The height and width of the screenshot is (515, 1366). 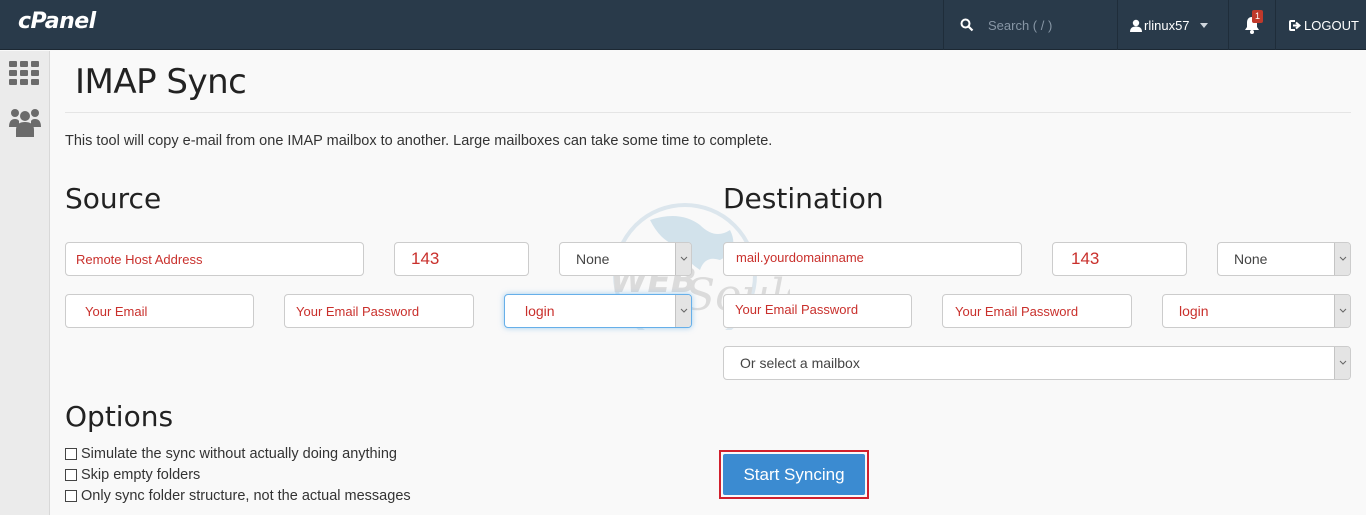 I want to click on search-box: Search ( / ), so click(x=1006, y=25).